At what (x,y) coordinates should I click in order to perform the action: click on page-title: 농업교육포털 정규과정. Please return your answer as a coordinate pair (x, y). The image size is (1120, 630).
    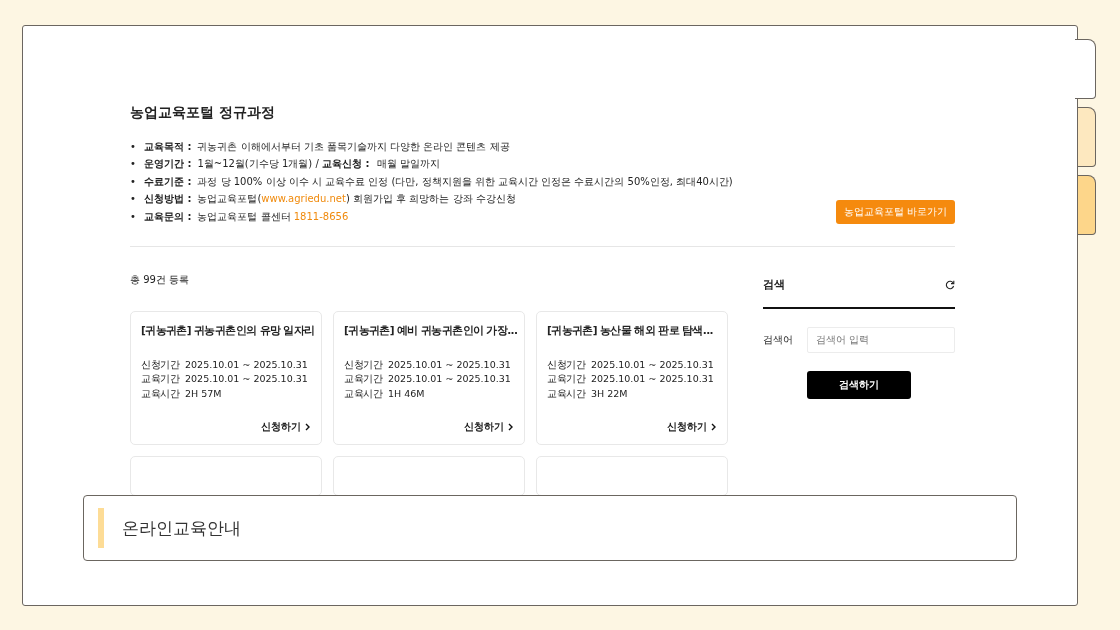
    Looking at the image, I should click on (203, 113).